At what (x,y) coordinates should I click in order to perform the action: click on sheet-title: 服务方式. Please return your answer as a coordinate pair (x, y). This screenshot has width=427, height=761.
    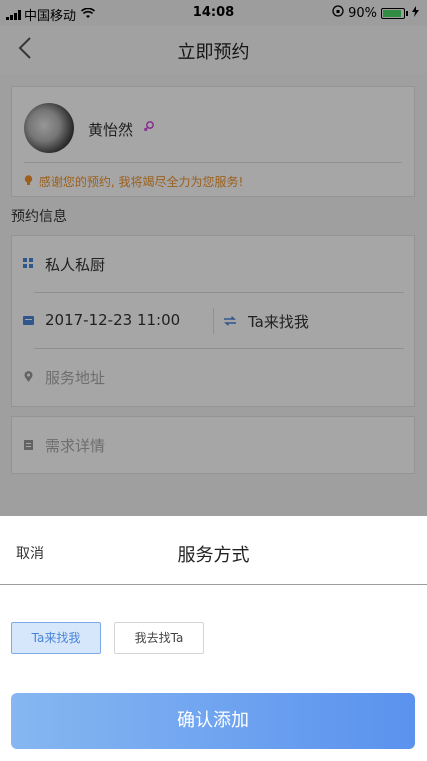
    Looking at the image, I should click on (213, 555).